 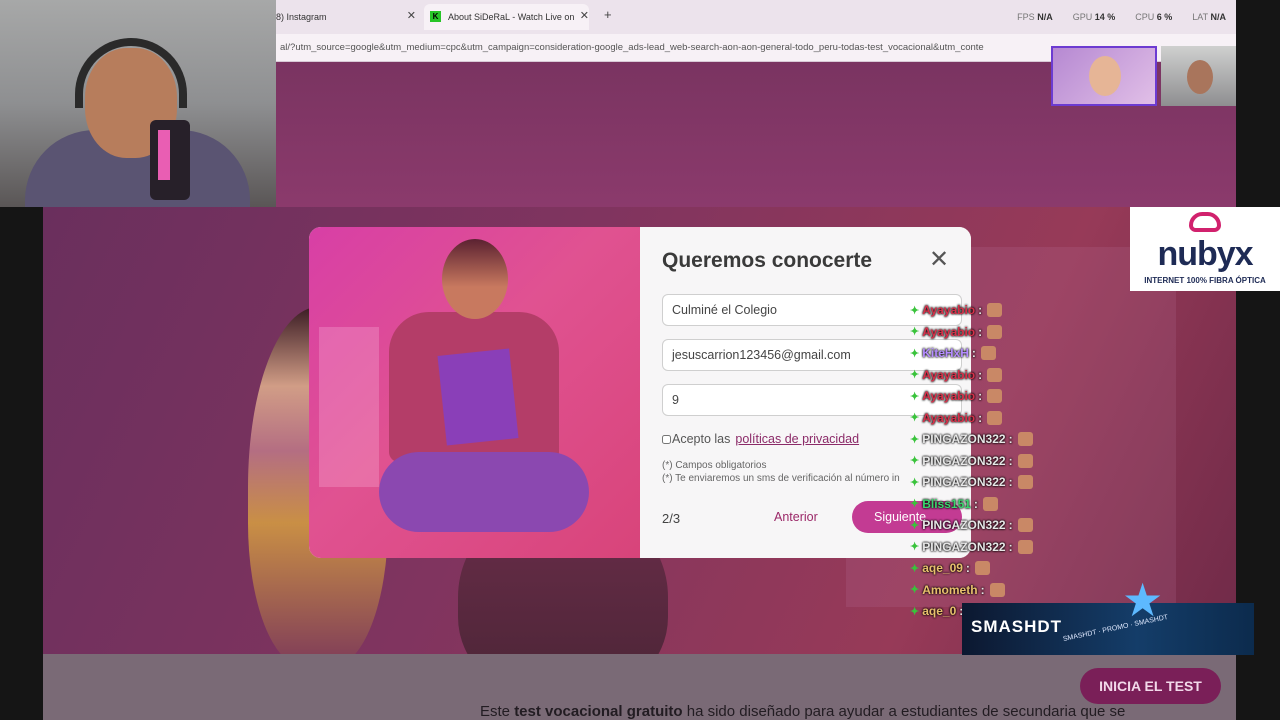 I want to click on stat-cpu: CPU 6 %, so click(x=1154, y=17).